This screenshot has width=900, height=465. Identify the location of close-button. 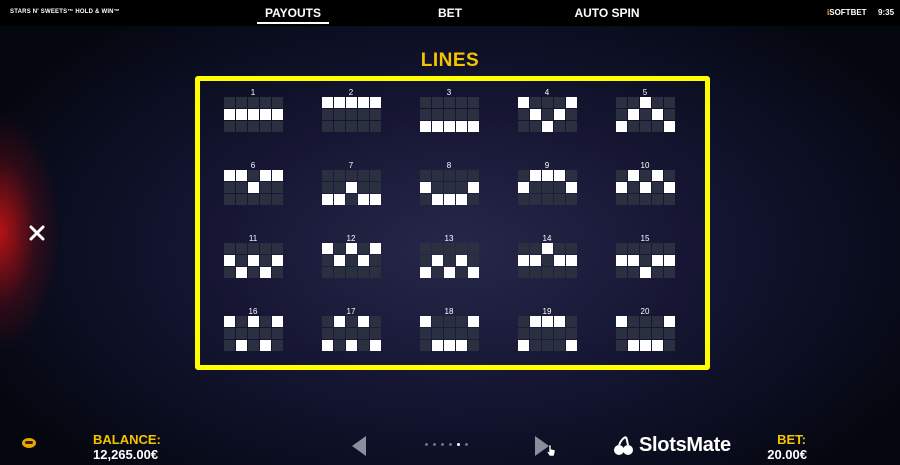
(37, 233).